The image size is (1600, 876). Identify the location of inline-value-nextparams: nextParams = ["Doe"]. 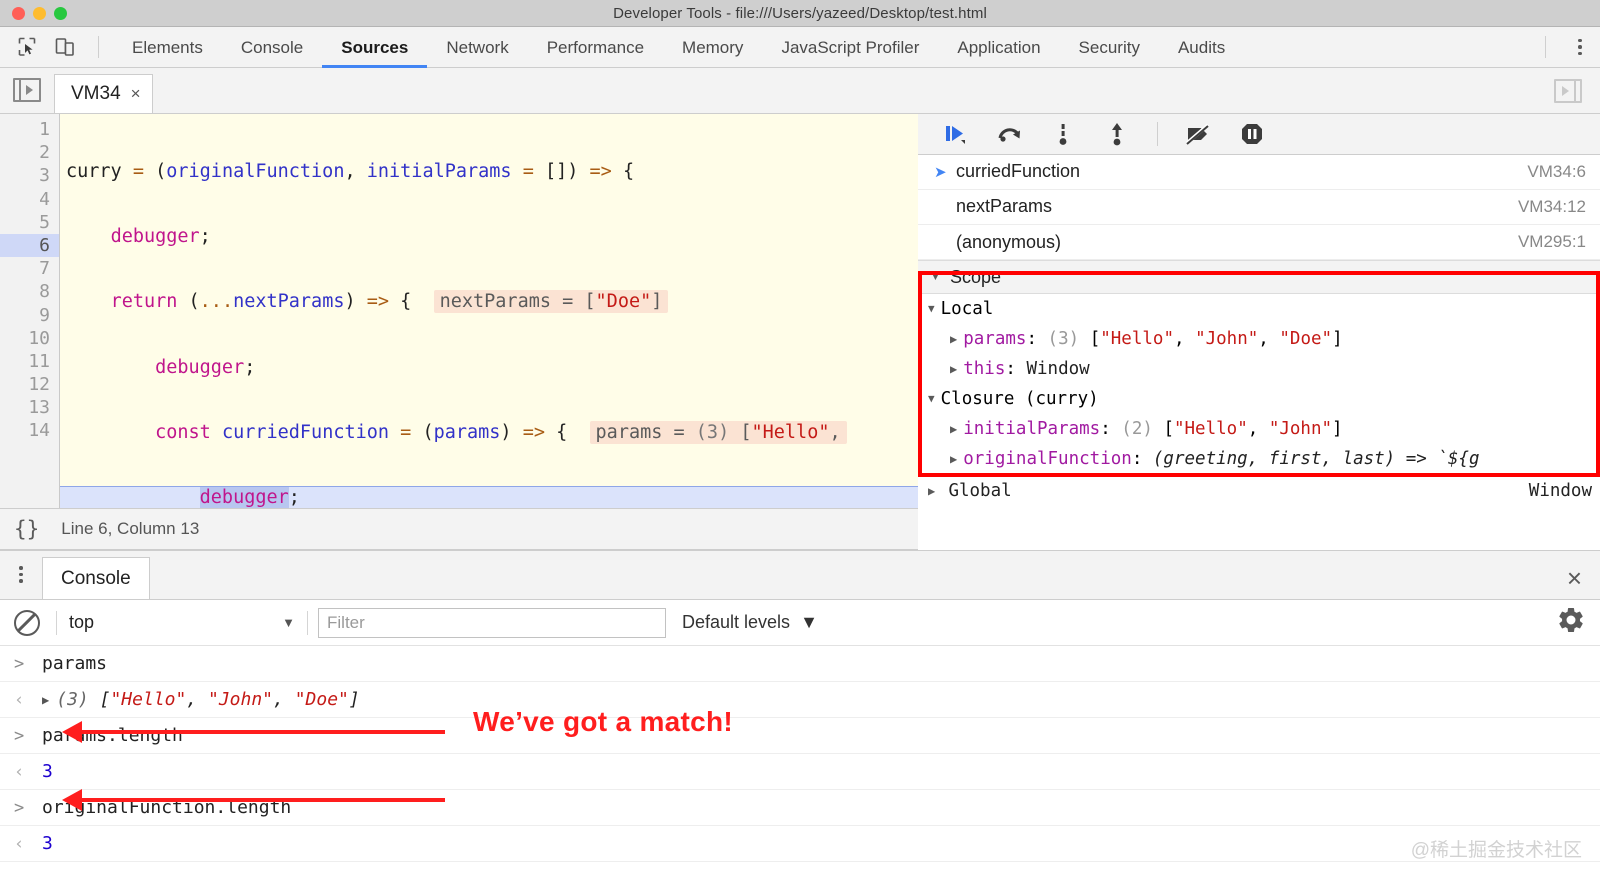
(551, 302).